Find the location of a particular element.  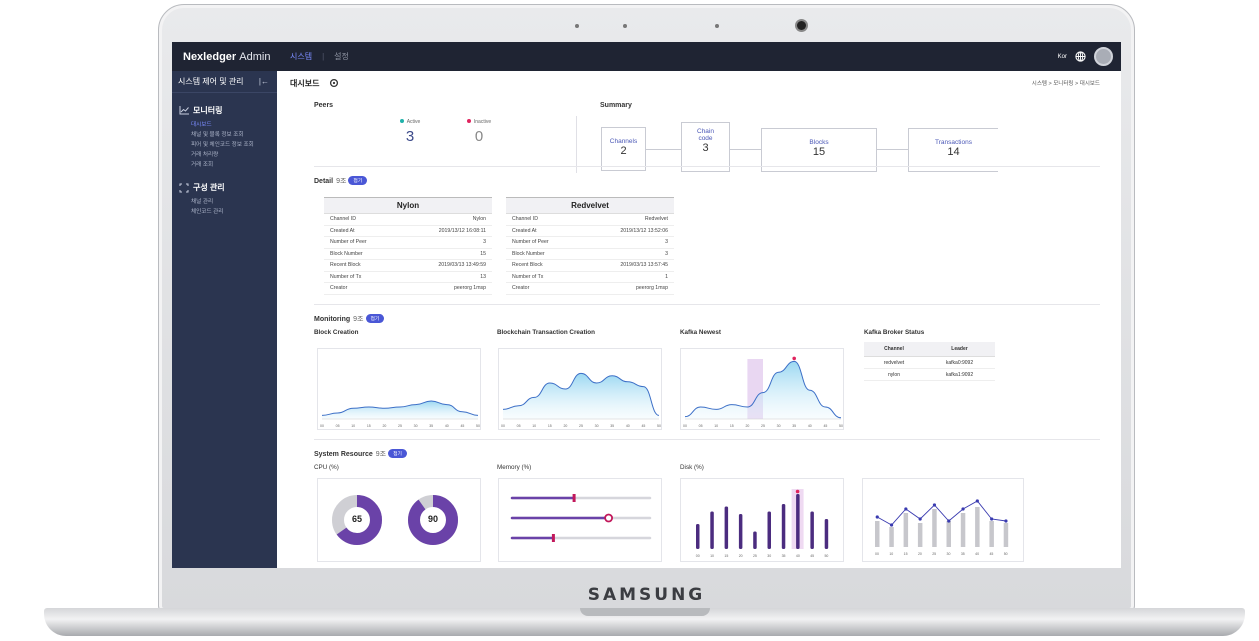

detail-collapse-button: 접기 is located at coordinates (358, 180).